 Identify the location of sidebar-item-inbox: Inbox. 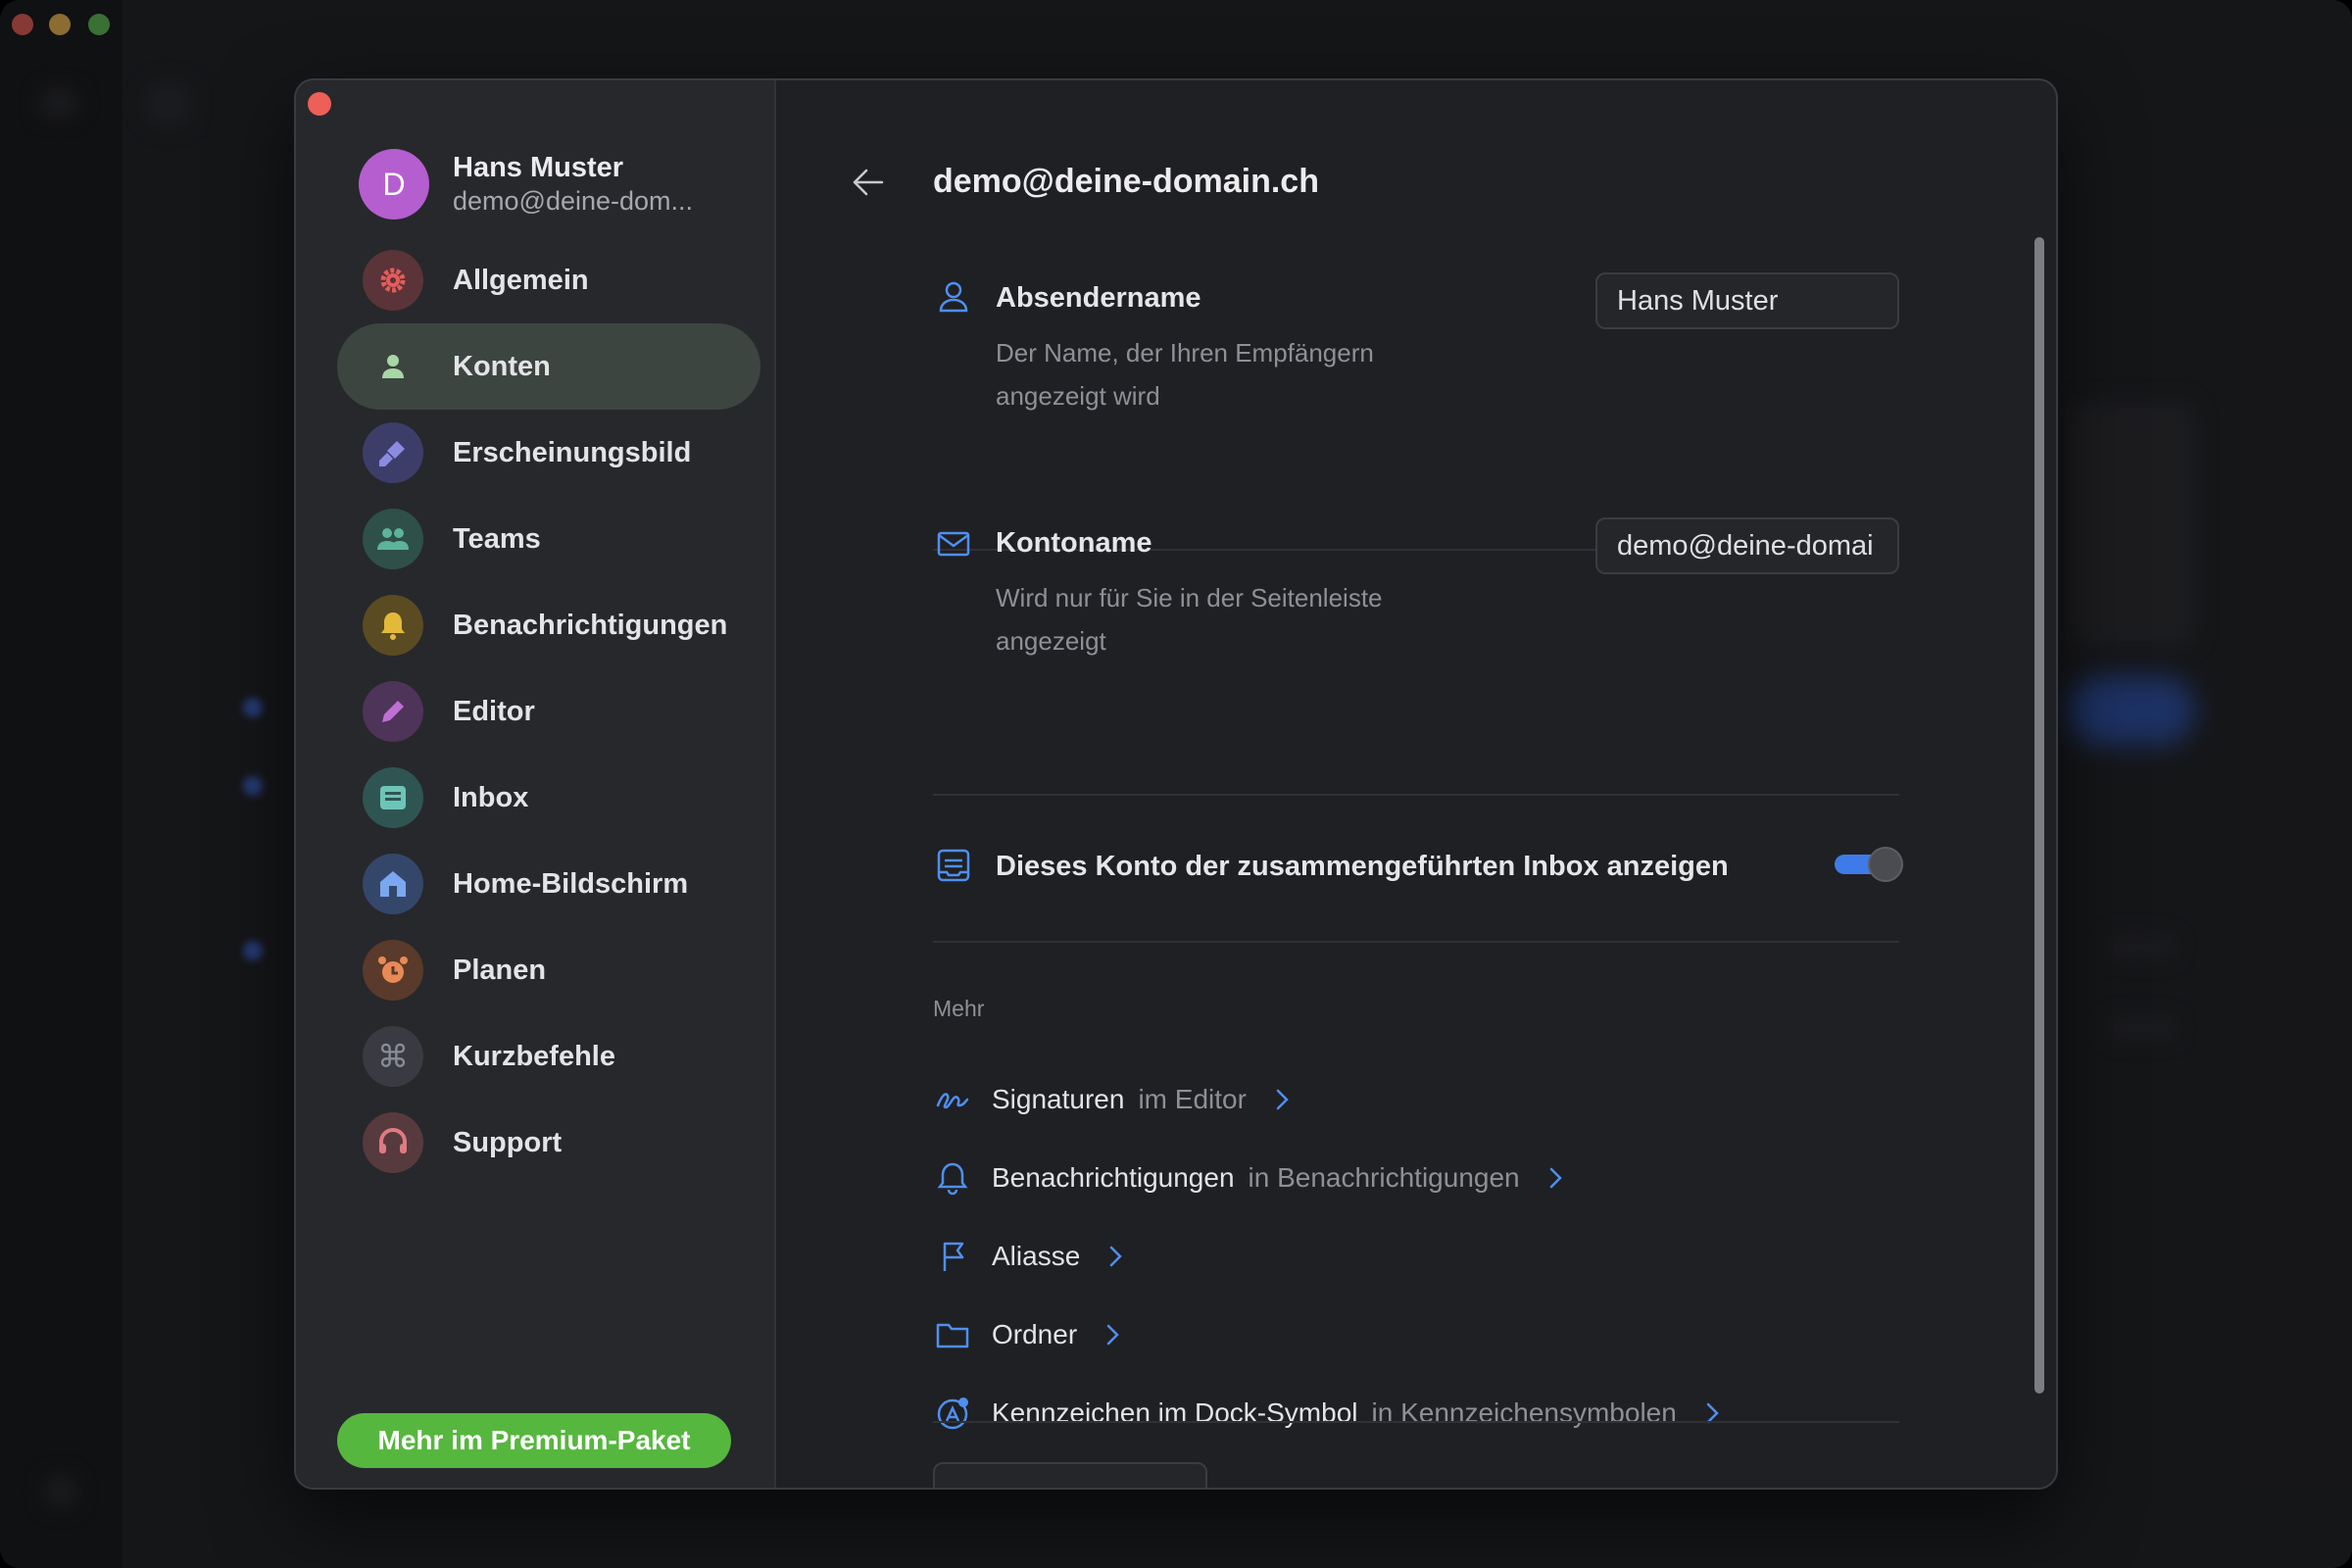
(548, 798).